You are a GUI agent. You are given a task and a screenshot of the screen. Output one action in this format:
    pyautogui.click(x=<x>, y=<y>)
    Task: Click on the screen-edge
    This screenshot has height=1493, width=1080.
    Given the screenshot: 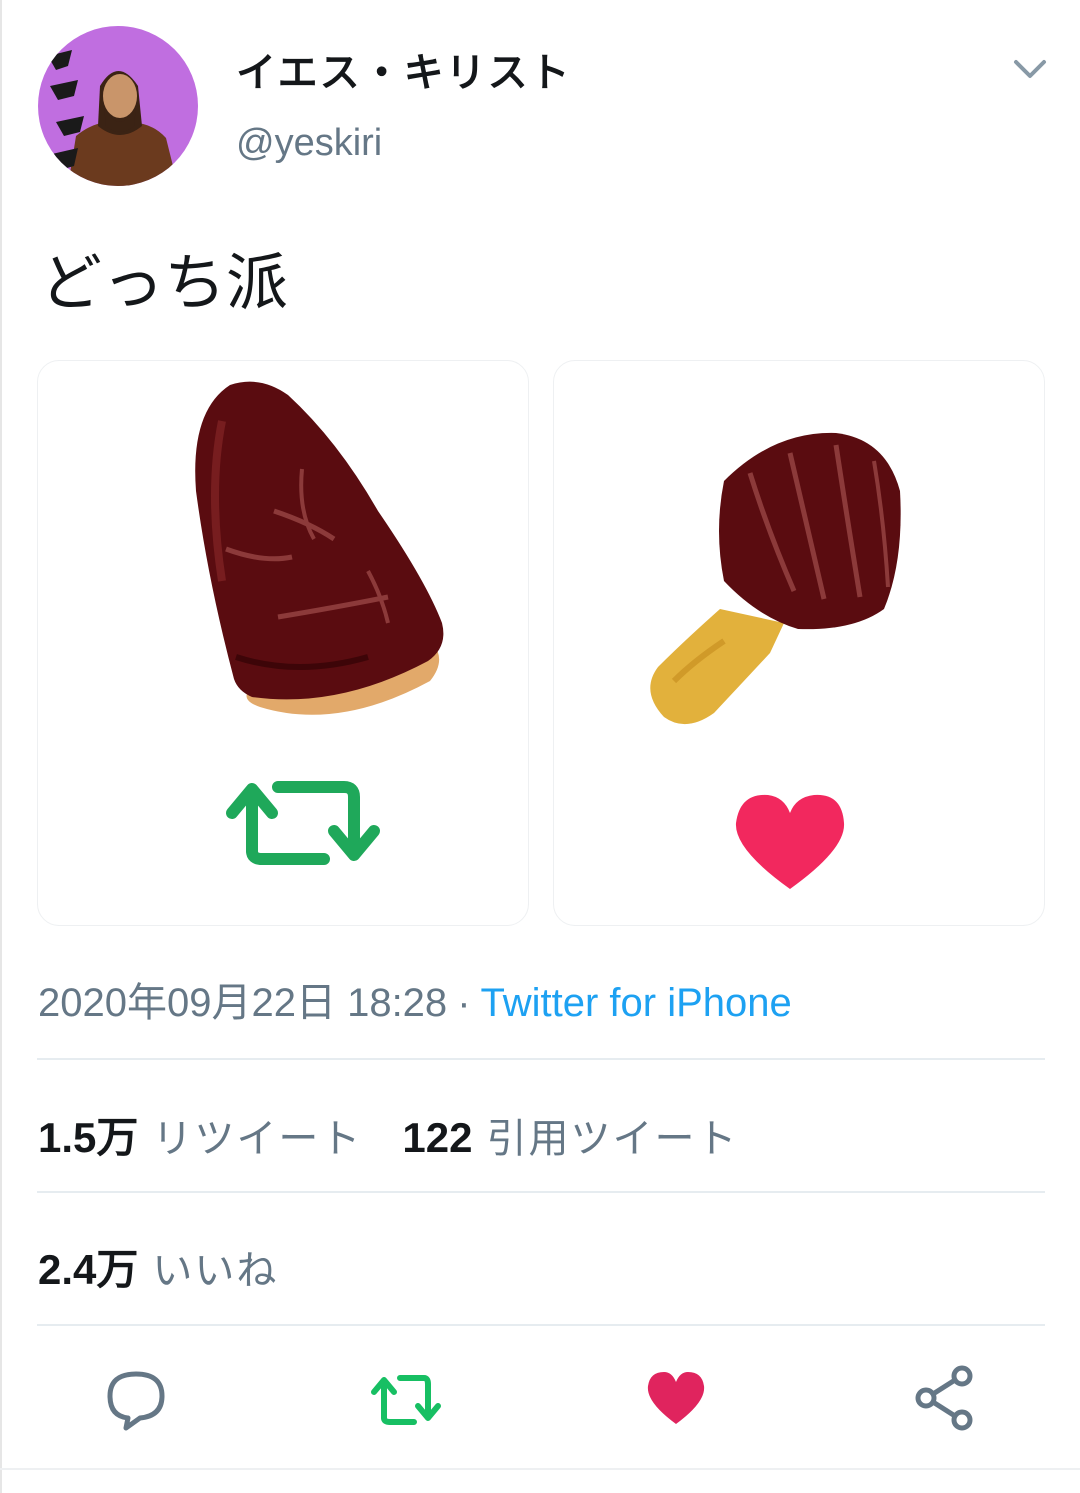 What is the action you would take?
    pyautogui.click(x=1, y=746)
    